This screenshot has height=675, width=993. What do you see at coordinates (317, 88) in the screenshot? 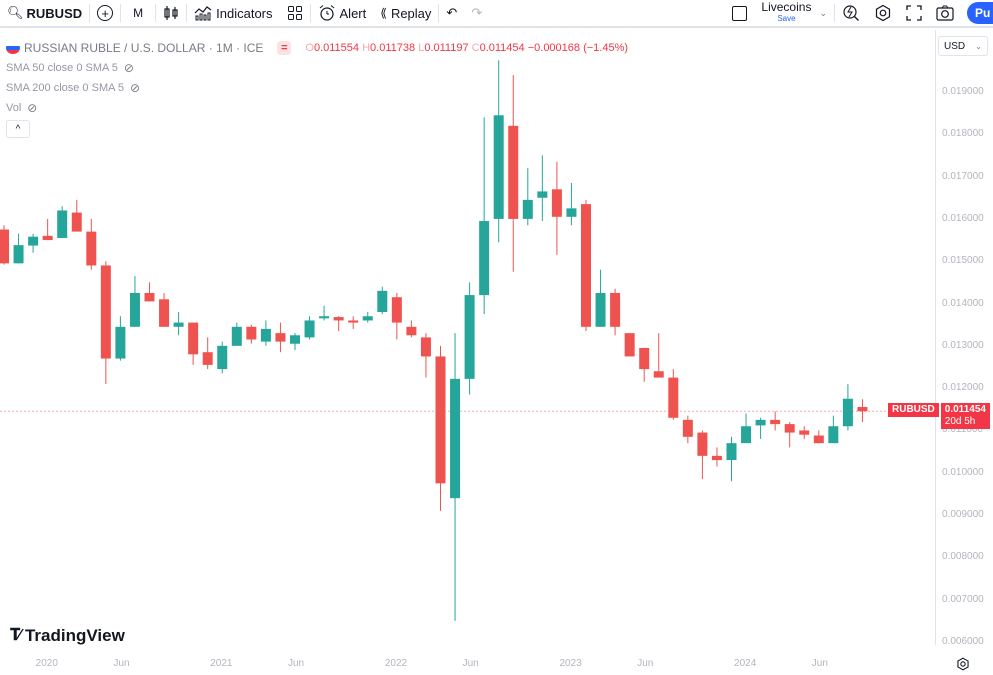
I see `indicator-row-sma200: SMA 200 close 0 SMA 5 ⊘` at bounding box center [317, 88].